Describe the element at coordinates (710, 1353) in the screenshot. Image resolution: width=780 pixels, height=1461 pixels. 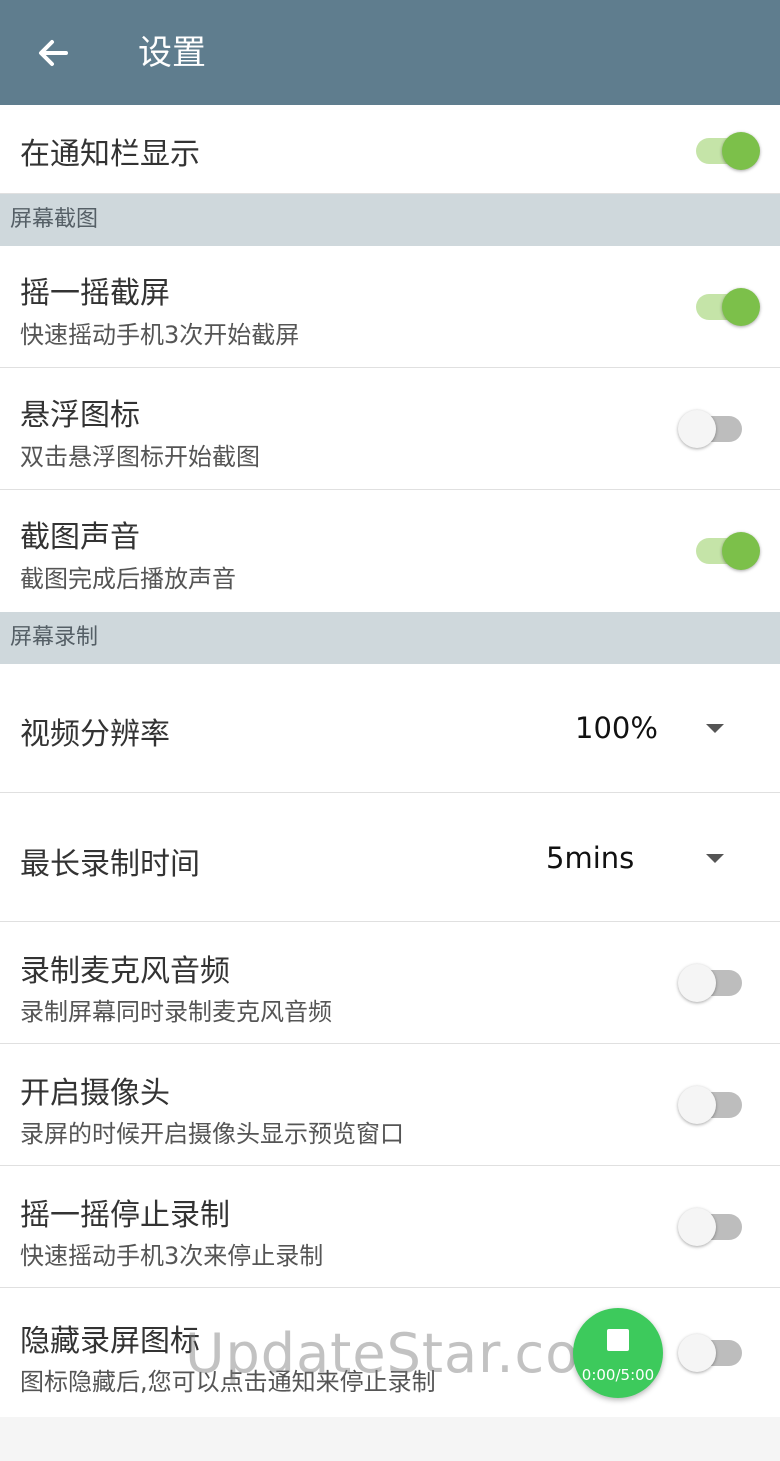
I see `hide-icon-toggle` at that location.